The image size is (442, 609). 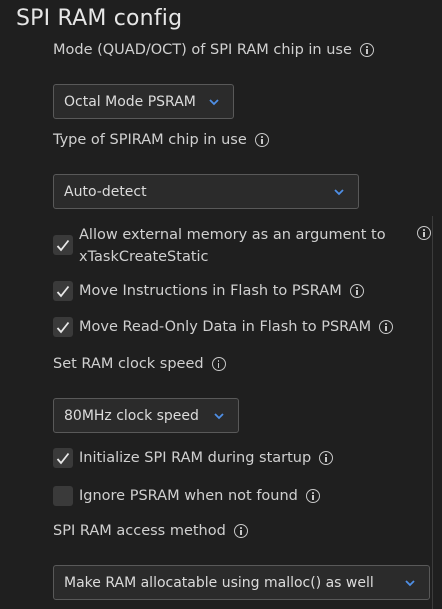 I want to click on move-instructions-row: Move Instructions in Flash to PSRAM, so click(x=208, y=291).